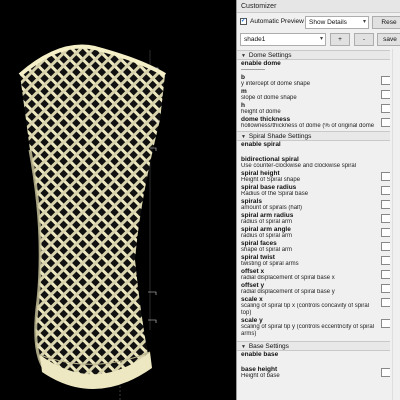 The width and height of the screenshot is (400, 400). I want to click on param-name: spiral twist, so click(258, 257).